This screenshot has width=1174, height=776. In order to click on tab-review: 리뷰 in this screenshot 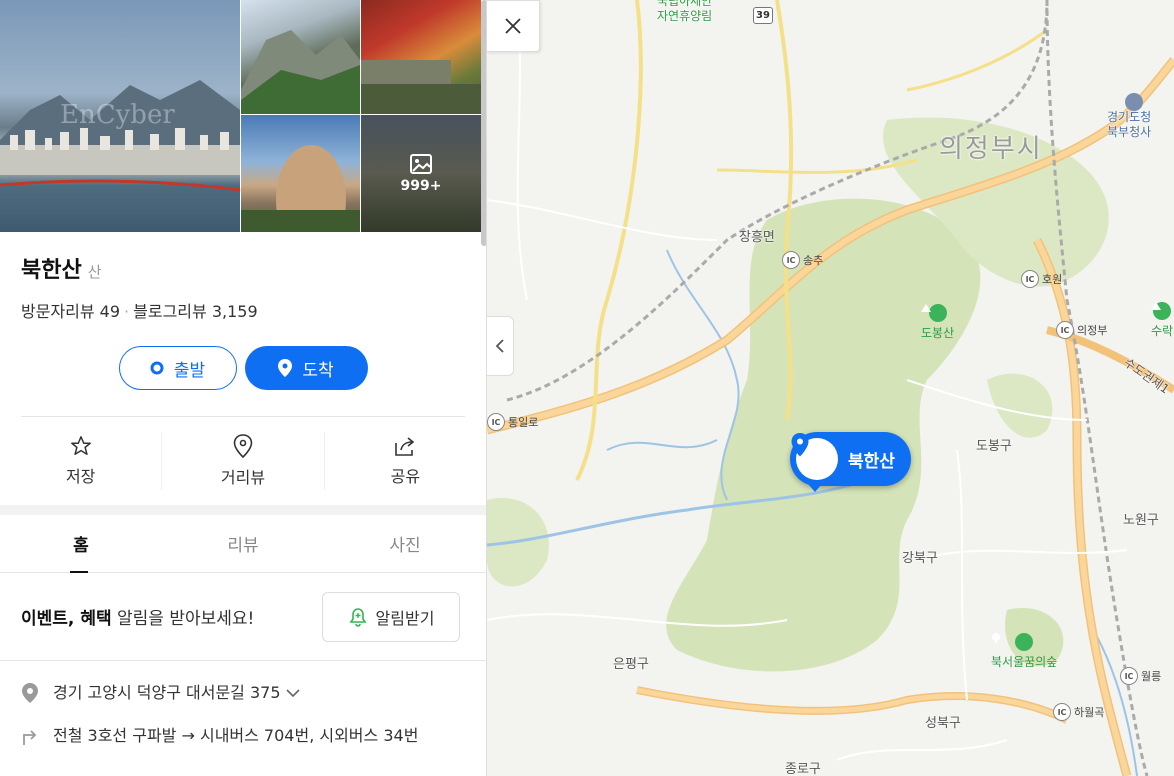, I will do `click(243, 543)`.